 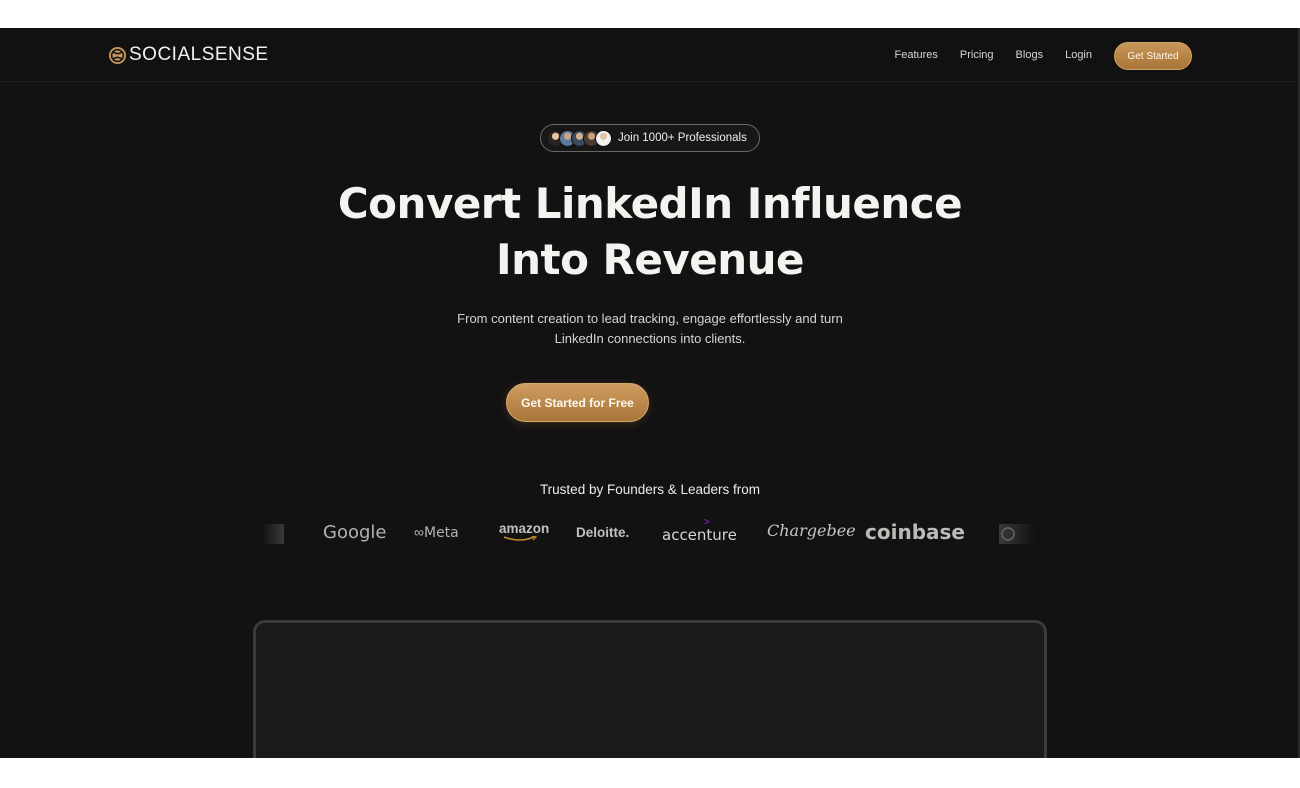 What do you see at coordinates (1078, 55) in the screenshot?
I see `nav-link-login: Login` at bounding box center [1078, 55].